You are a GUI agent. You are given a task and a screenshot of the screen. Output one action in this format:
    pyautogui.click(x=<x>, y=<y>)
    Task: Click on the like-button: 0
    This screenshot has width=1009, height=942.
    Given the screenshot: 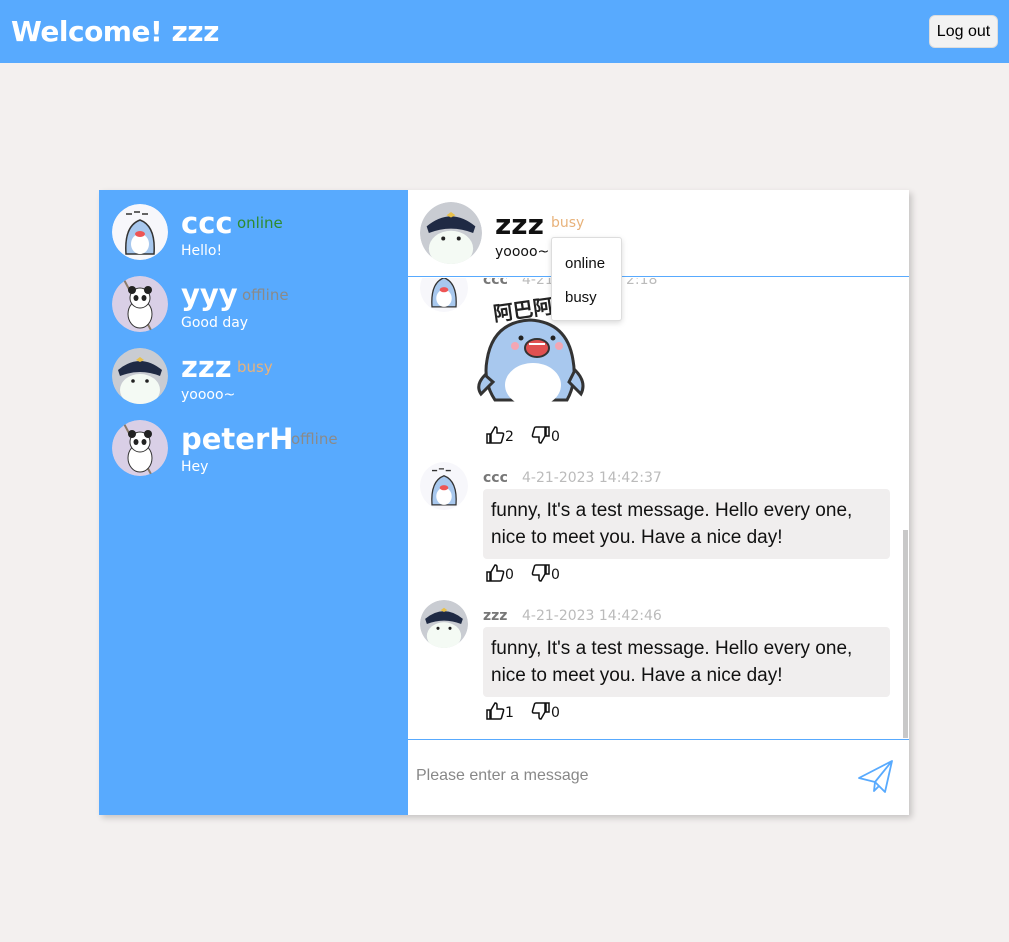 What is the action you would take?
    pyautogui.click(x=499, y=573)
    